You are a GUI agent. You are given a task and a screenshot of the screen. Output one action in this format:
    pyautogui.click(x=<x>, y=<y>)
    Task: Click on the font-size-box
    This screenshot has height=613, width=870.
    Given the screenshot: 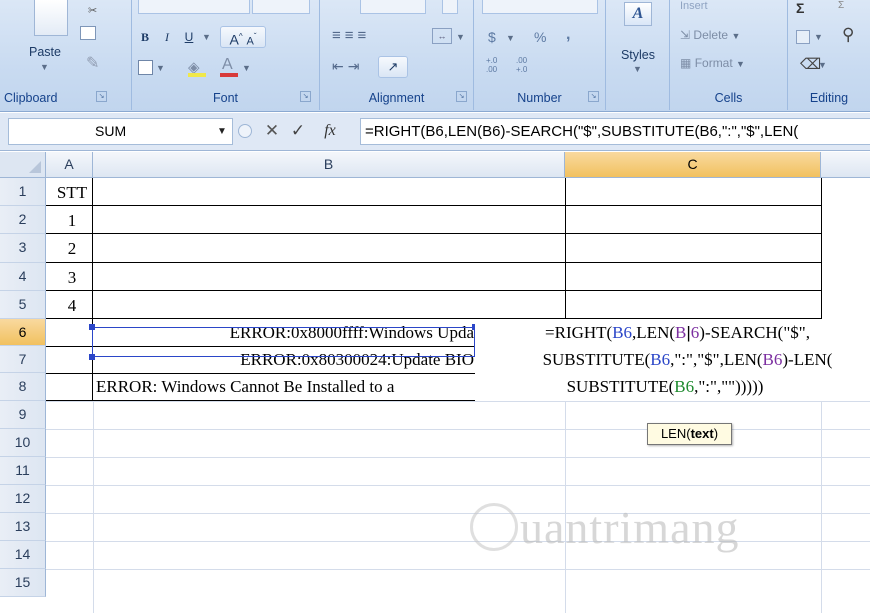 What is the action you would take?
    pyautogui.click(x=281, y=7)
    